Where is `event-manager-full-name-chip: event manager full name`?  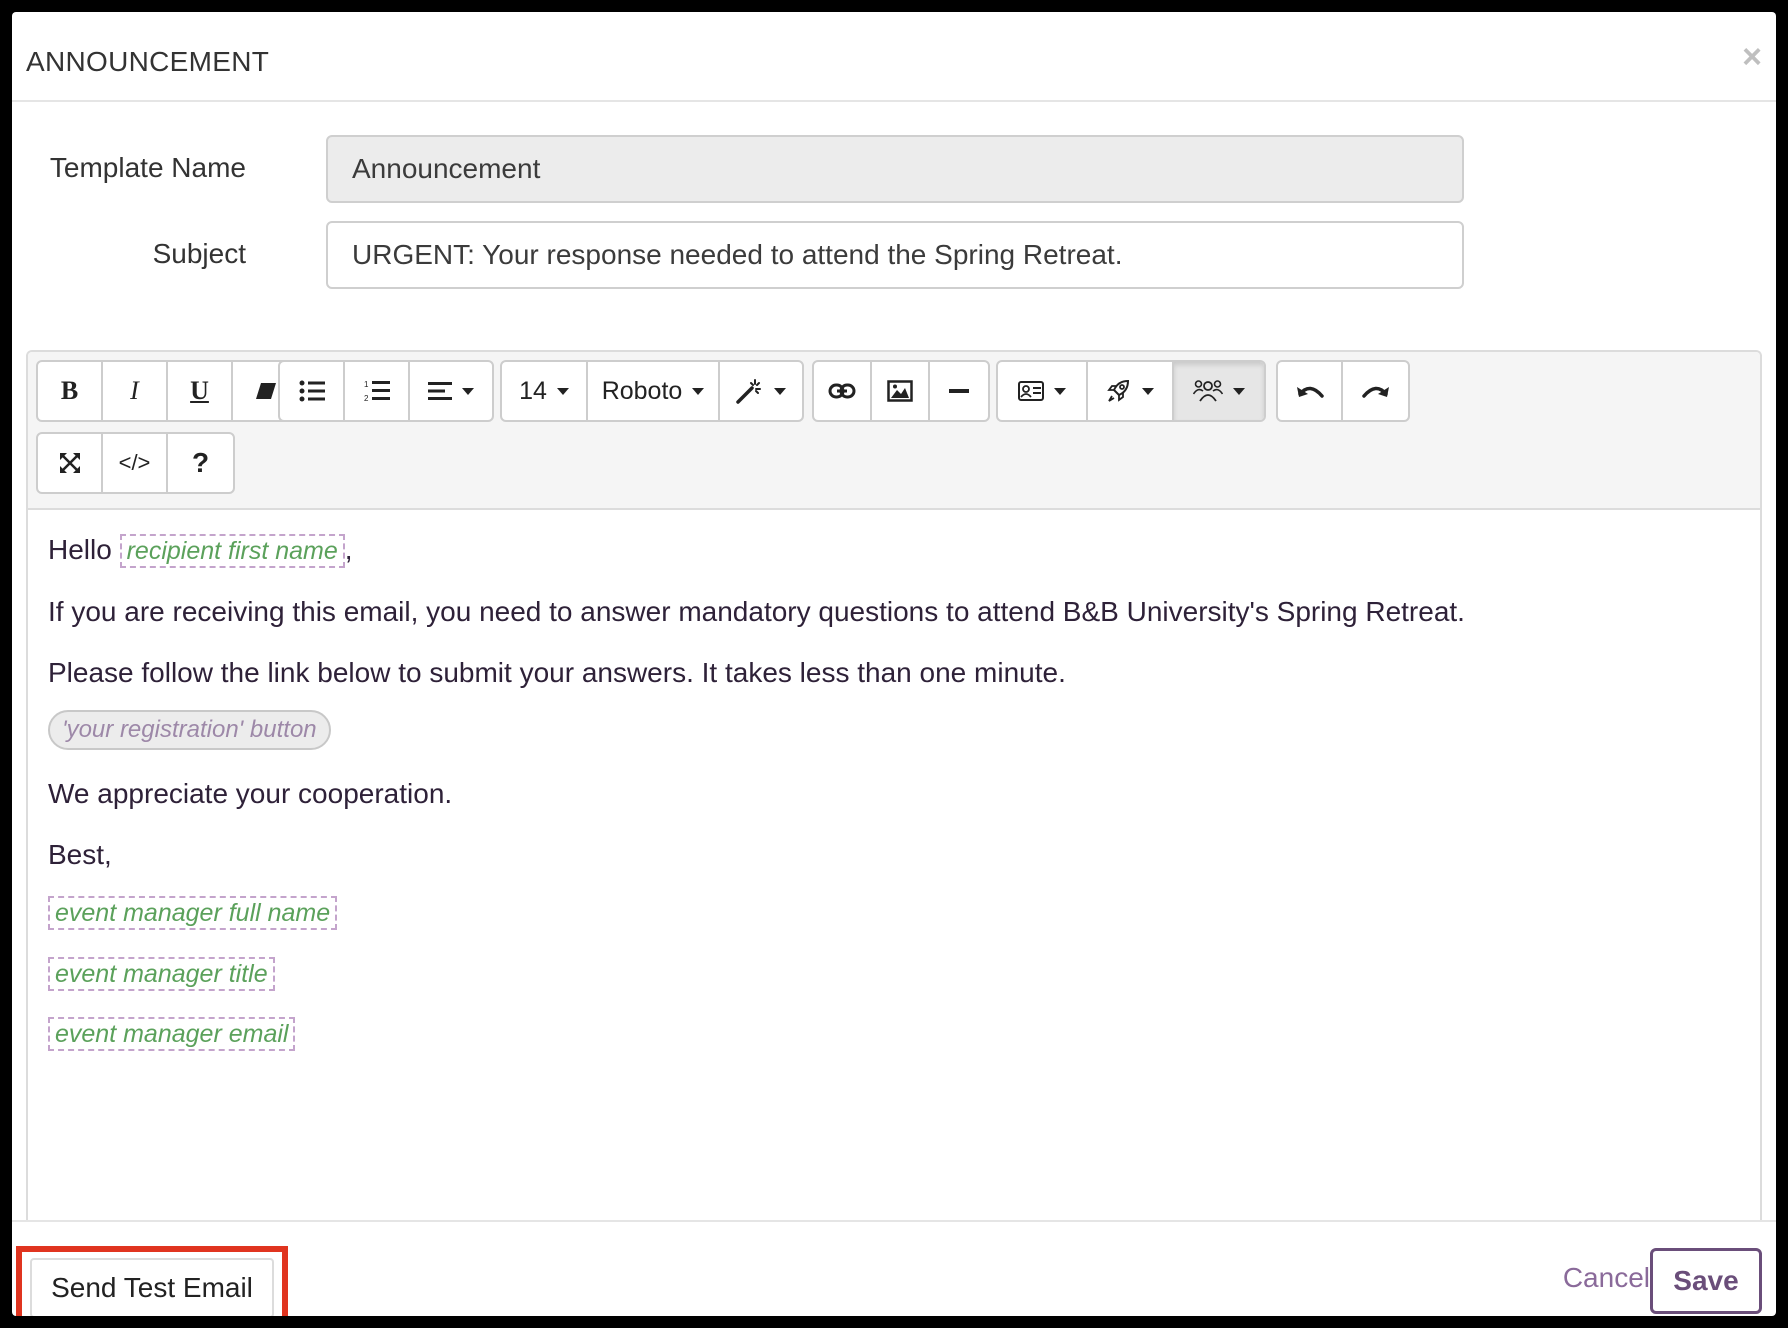 event-manager-full-name-chip: event manager full name is located at coordinates (193, 913).